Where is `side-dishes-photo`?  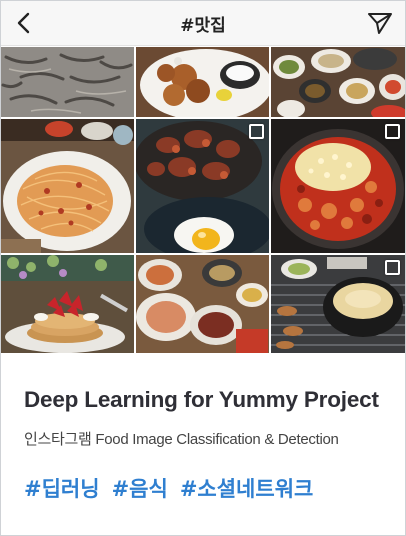
side-dishes-photo is located at coordinates (338, 82).